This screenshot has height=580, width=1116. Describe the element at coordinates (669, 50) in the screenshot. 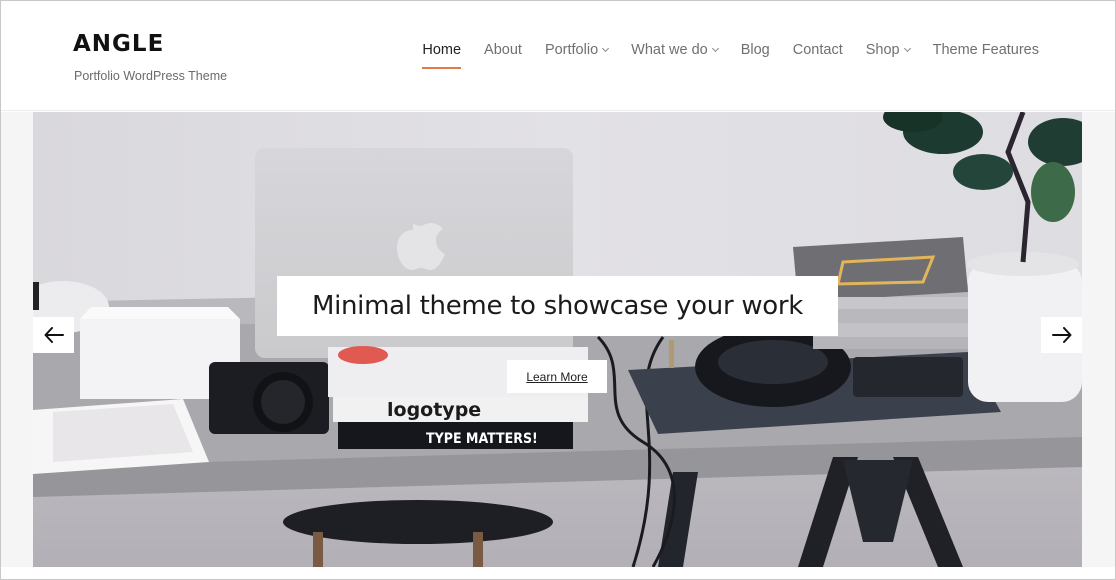

I see `nav-item-label: What we do` at that location.